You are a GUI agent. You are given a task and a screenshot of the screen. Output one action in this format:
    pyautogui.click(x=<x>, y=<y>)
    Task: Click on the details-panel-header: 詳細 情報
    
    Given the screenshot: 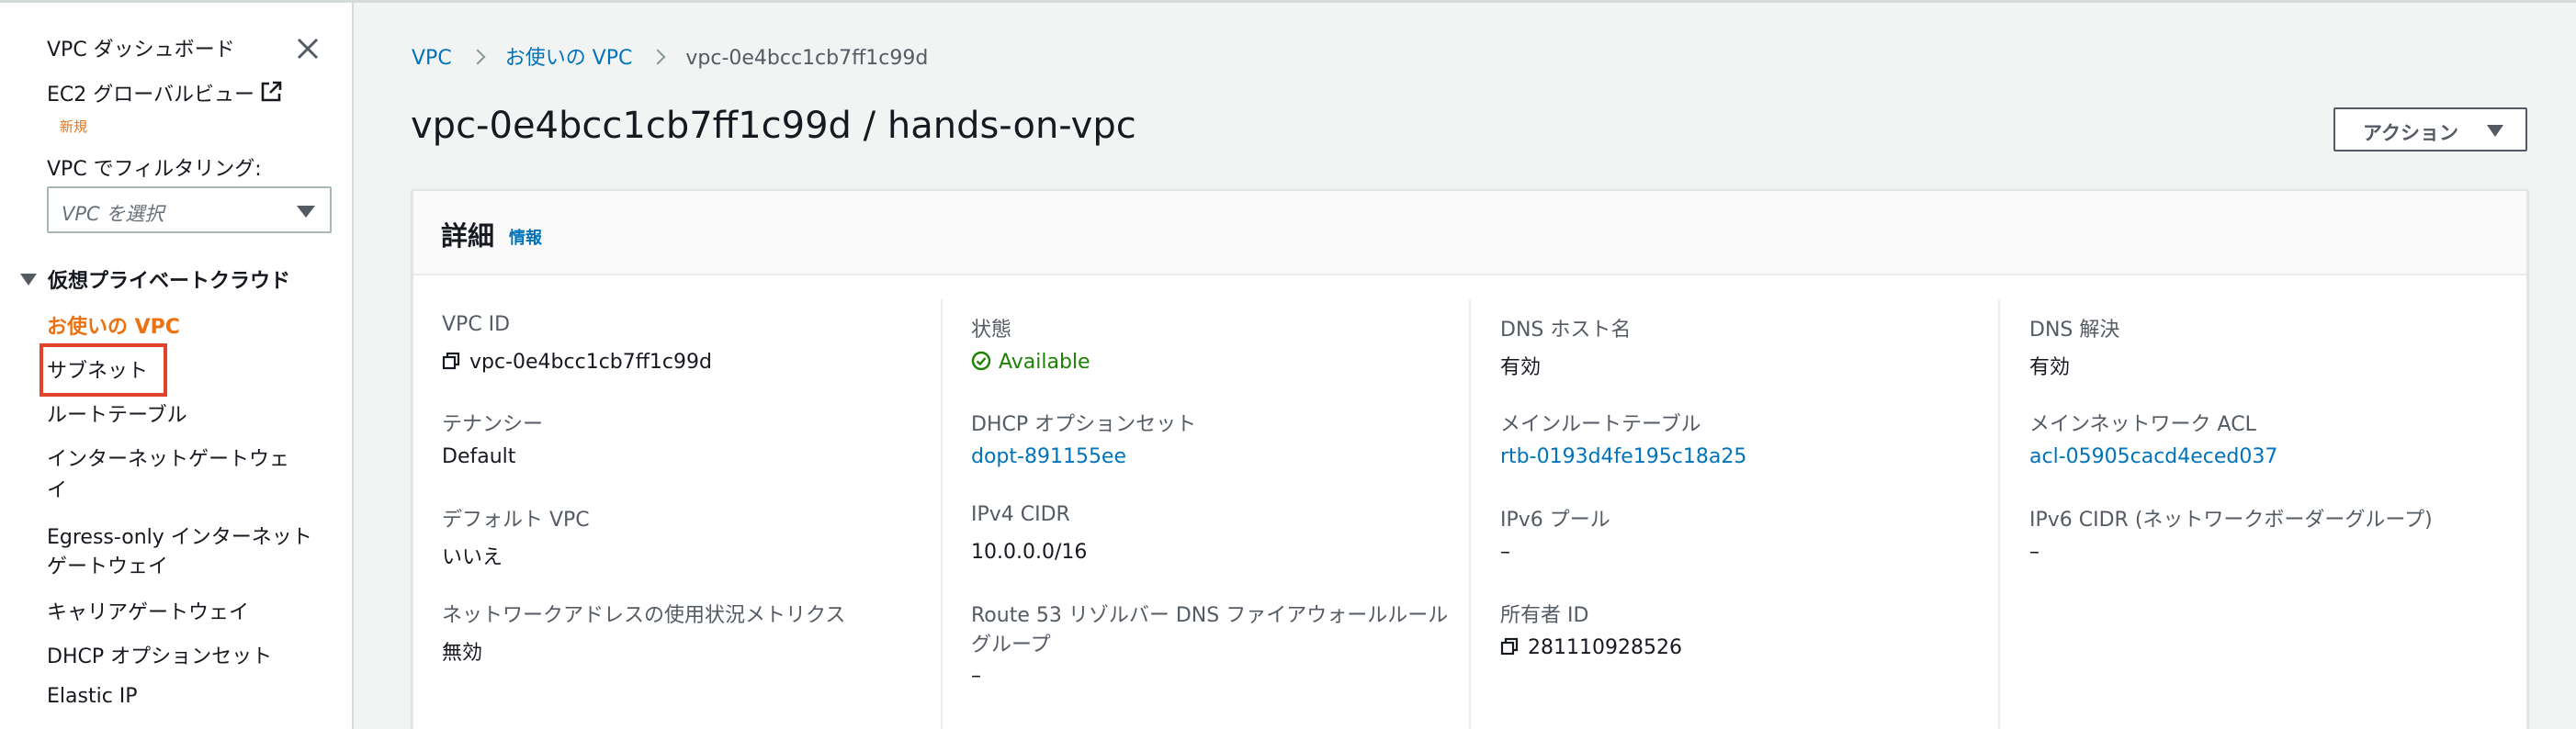 What is the action you would take?
    pyautogui.click(x=1469, y=233)
    